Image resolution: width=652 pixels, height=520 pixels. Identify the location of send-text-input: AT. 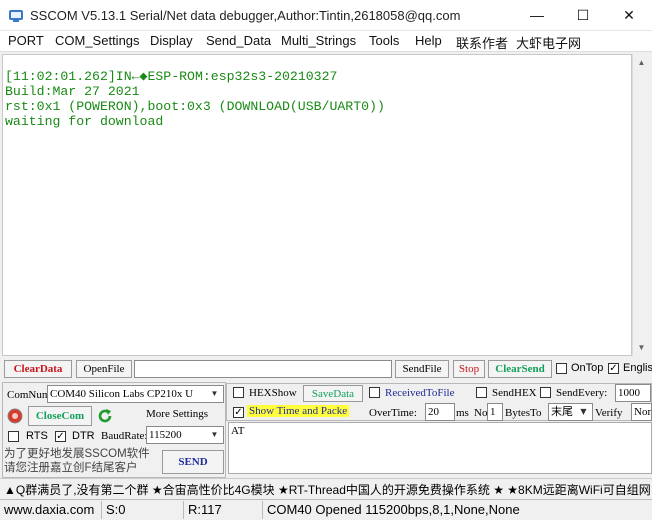
(440, 448).